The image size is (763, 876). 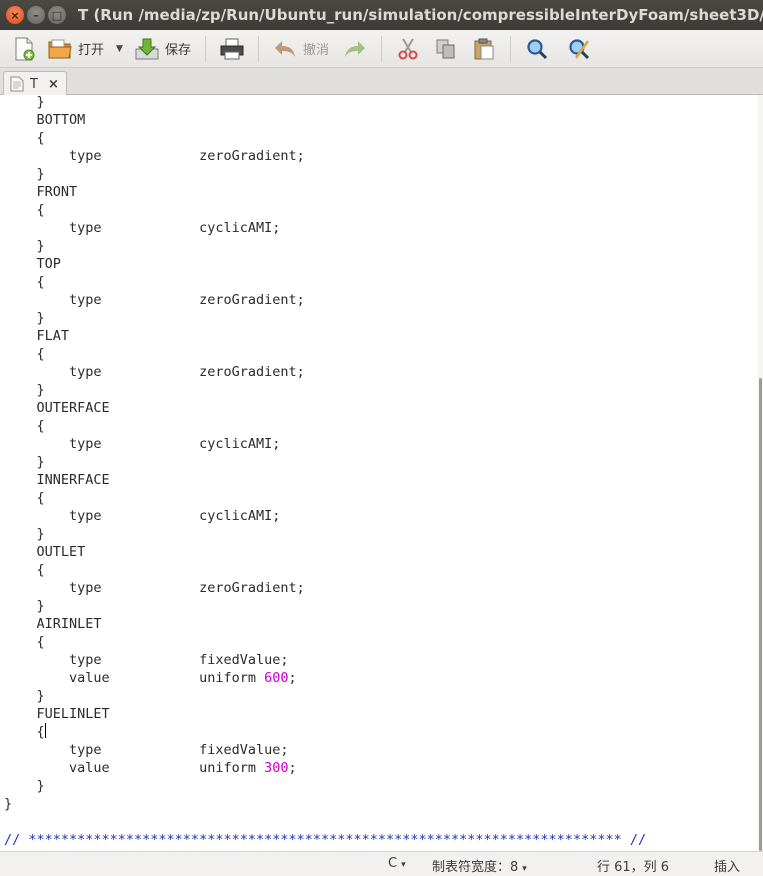 What do you see at coordinates (177, 50) in the screenshot?
I see `save-label: 保存` at bounding box center [177, 50].